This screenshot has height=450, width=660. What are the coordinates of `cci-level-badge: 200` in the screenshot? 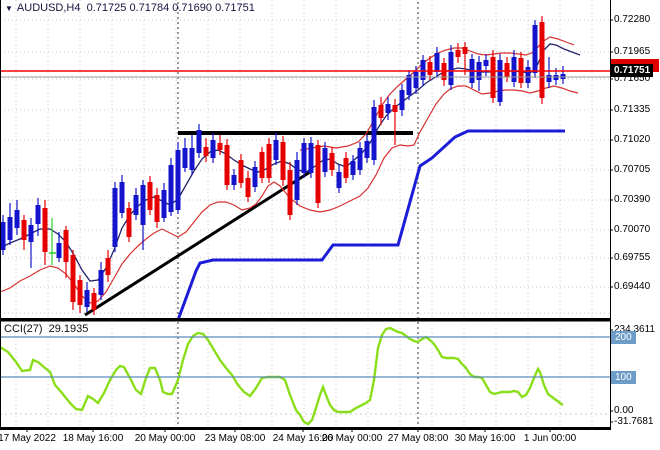 It's located at (623, 337).